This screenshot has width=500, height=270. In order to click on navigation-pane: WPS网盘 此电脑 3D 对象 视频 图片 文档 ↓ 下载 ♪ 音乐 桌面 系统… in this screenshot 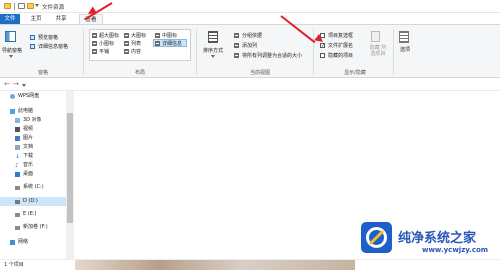, I will do `click(33, 175)`.